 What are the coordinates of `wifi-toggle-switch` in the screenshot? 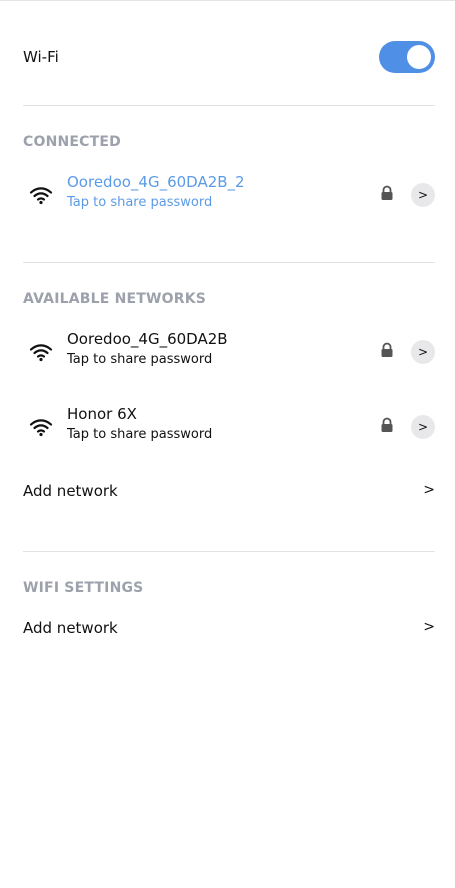 It's located at (407, 57).